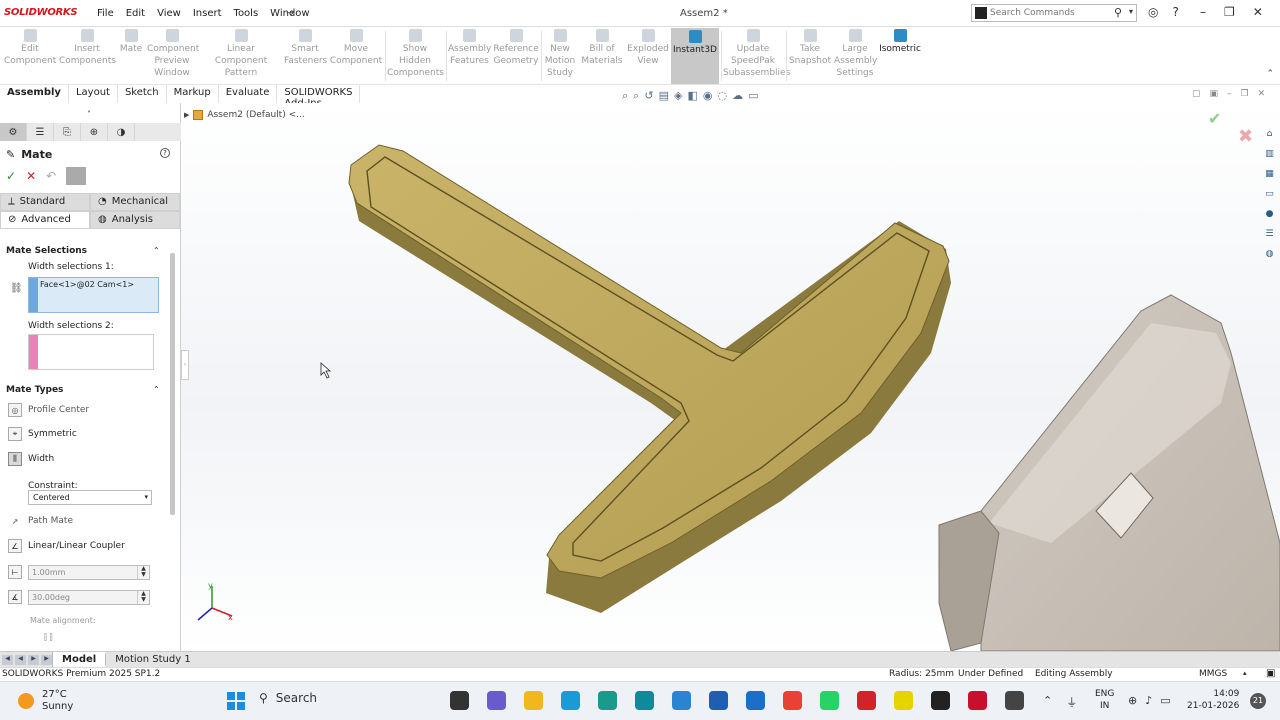 The width and height of the screenshot is (1280, 720). Describe the element at coordinates (648, 96) in the screenshot. I see `previous-view-icon: ↺` at that location.